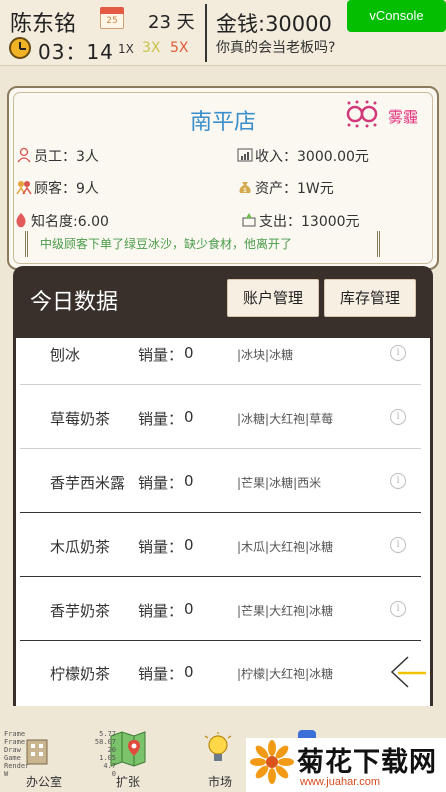 Image resolution: width=446 pixels, height=792 pixels. Describe the element at coordinates (279, 483) in the screenshot. I see `ingredients: |芒果|冰糖|西米` at that location.